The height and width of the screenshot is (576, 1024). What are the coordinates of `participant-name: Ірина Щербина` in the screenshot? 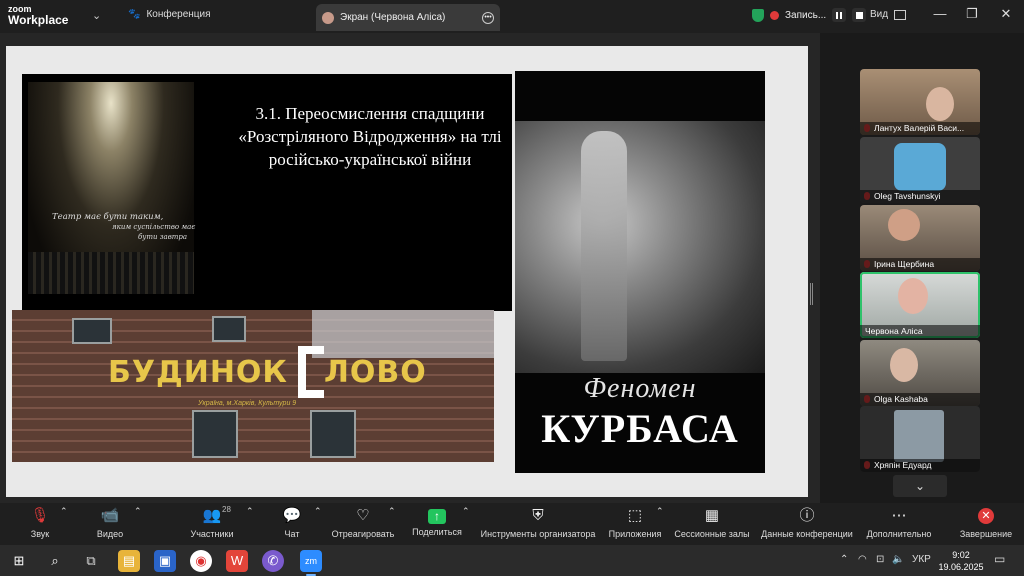 It's located at (920, 264).